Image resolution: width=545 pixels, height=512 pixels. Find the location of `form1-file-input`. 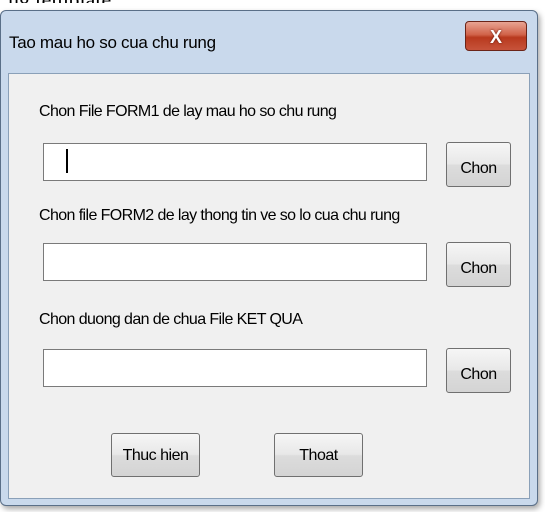

form1-file-input is located at coordinates (235, 162).